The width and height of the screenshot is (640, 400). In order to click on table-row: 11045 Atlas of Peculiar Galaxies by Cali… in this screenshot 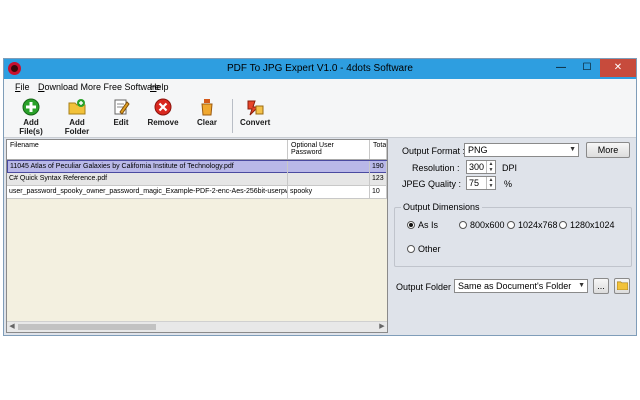, I will do `click(197, 166)`.